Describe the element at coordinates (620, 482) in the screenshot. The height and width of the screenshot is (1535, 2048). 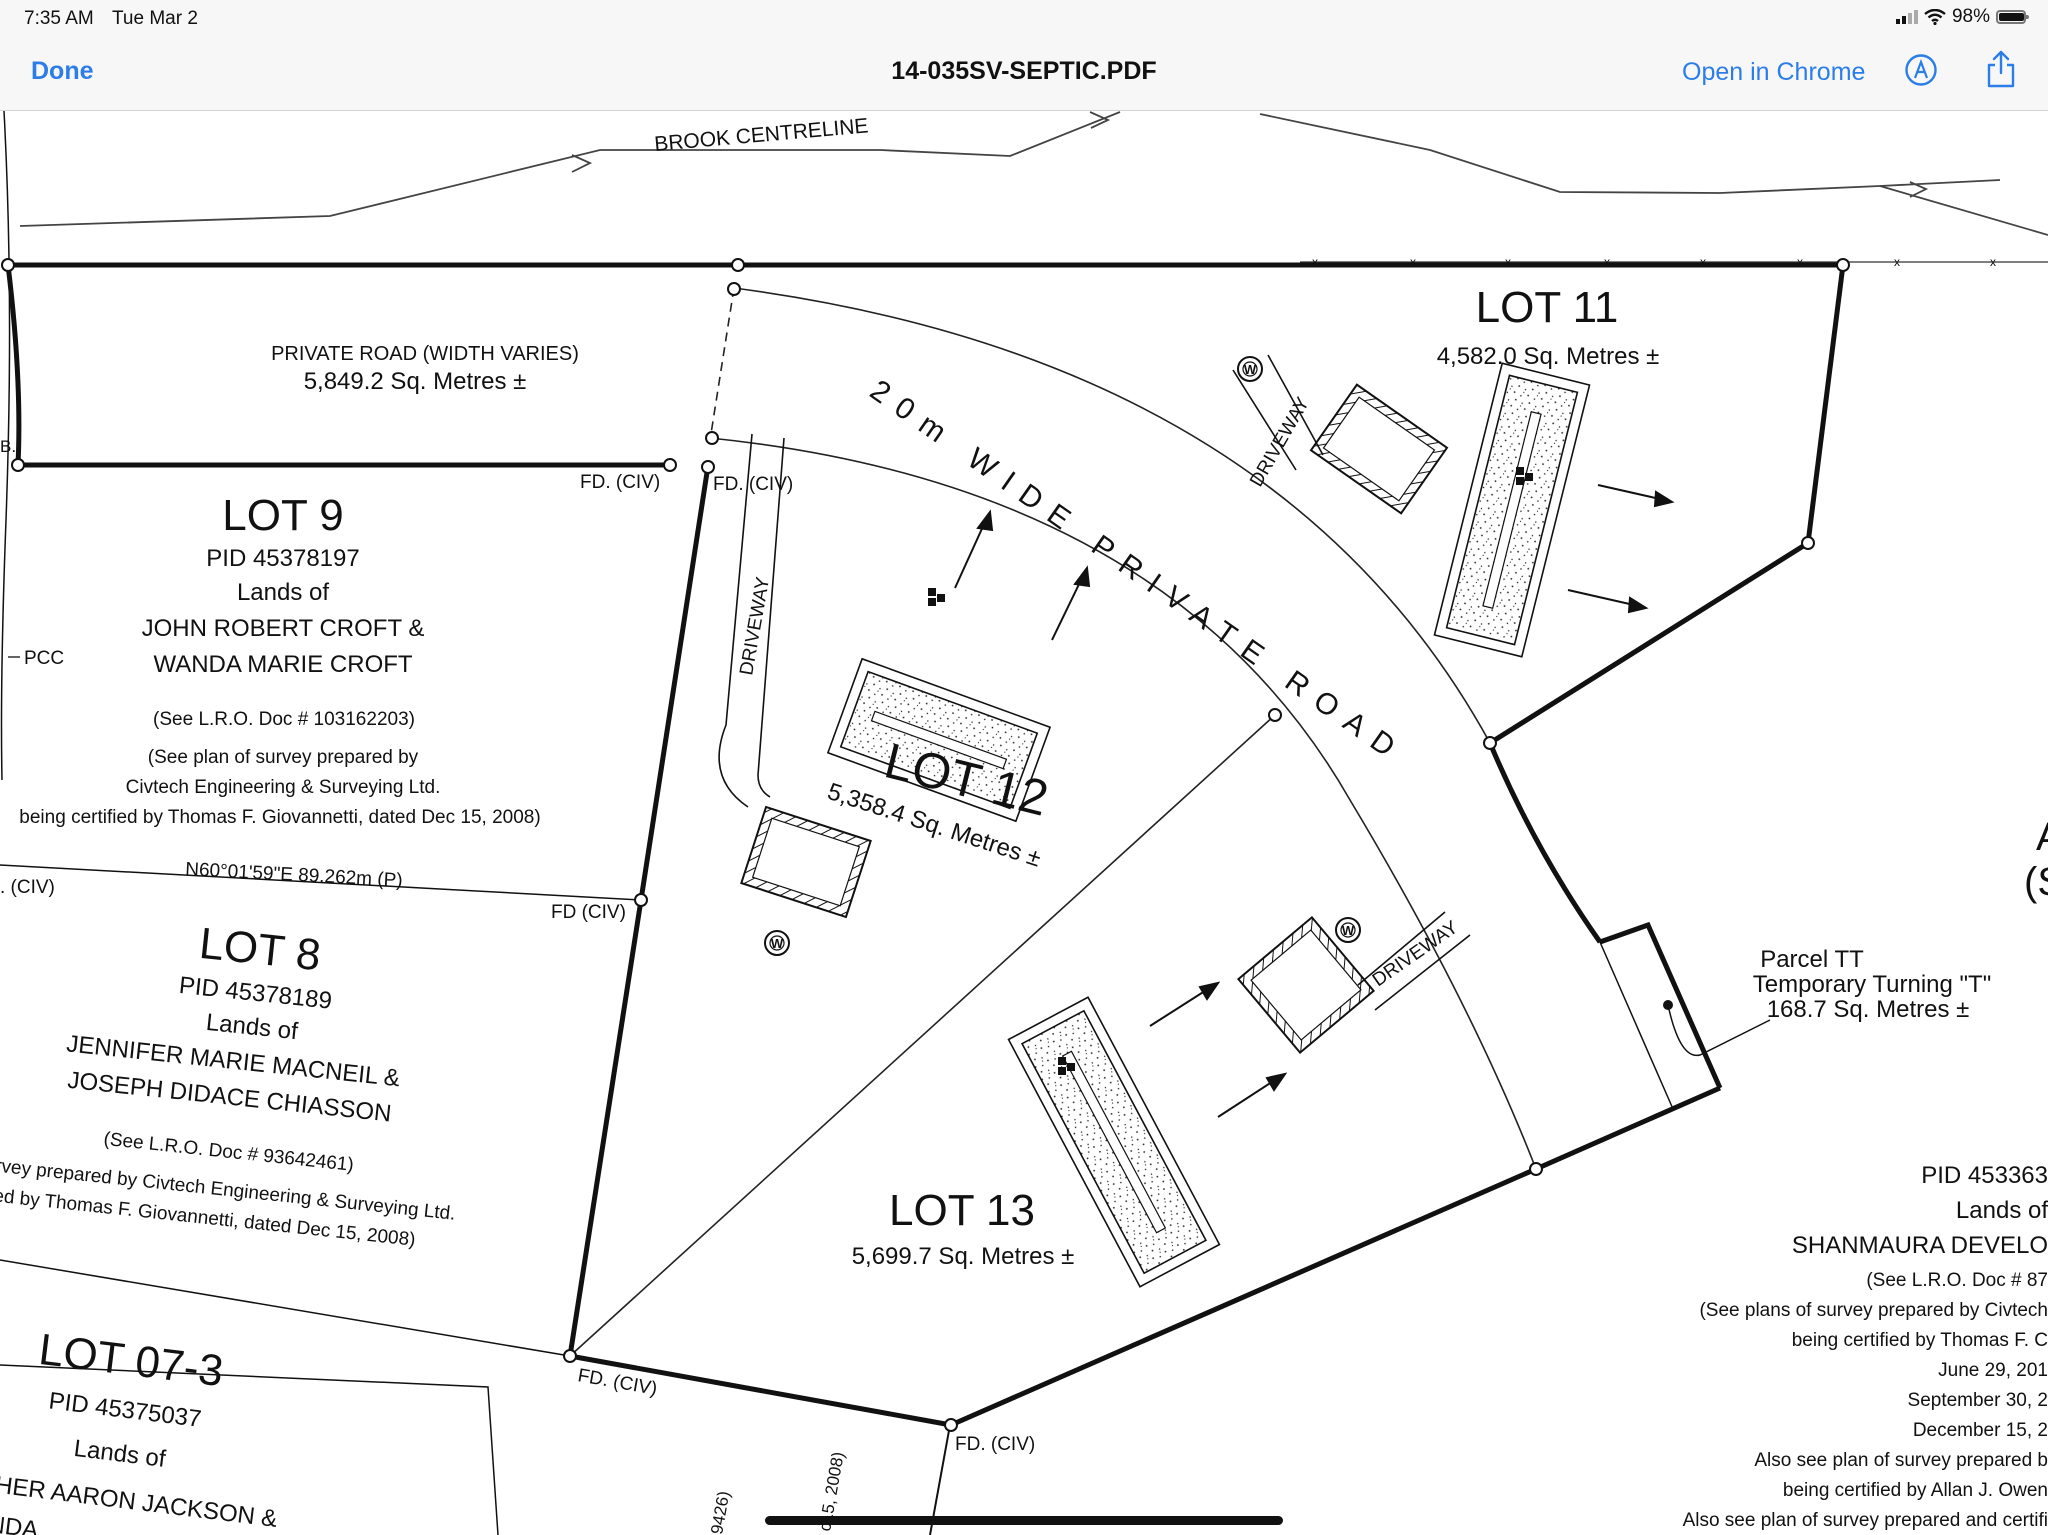
I see `marker-fd-civ-a: FD. (CIV)` at that location.